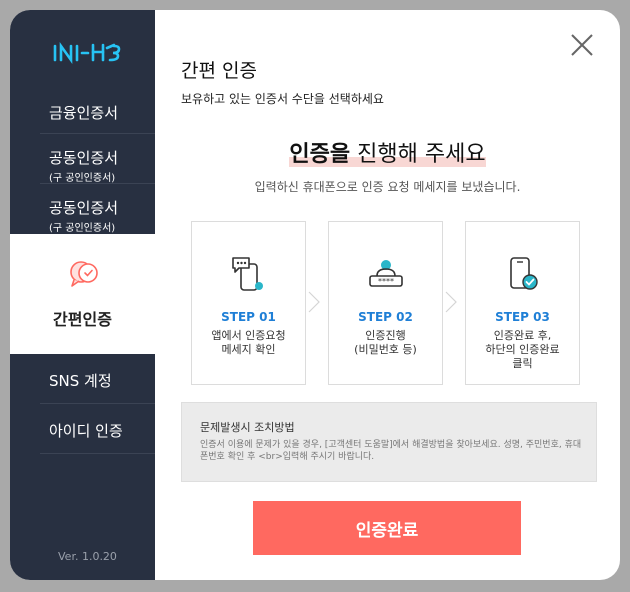 This screenshot has height=592, width=630. I want to click on step-description: 앱에서 인증요청 메세지 확인, so click(248, 342).